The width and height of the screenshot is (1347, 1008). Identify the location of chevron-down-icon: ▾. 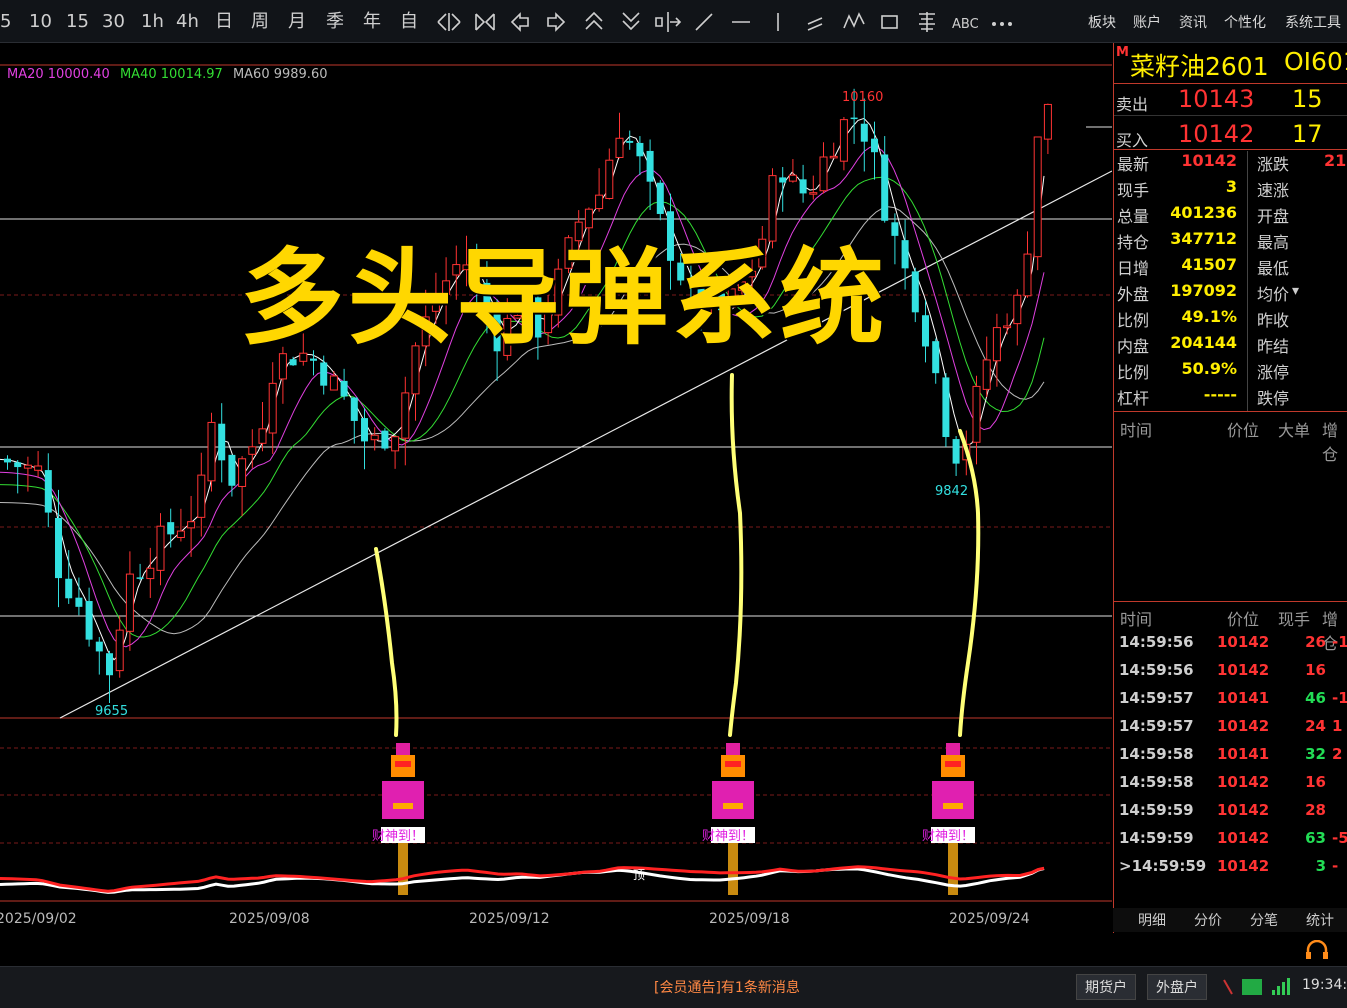
(1295, 291).